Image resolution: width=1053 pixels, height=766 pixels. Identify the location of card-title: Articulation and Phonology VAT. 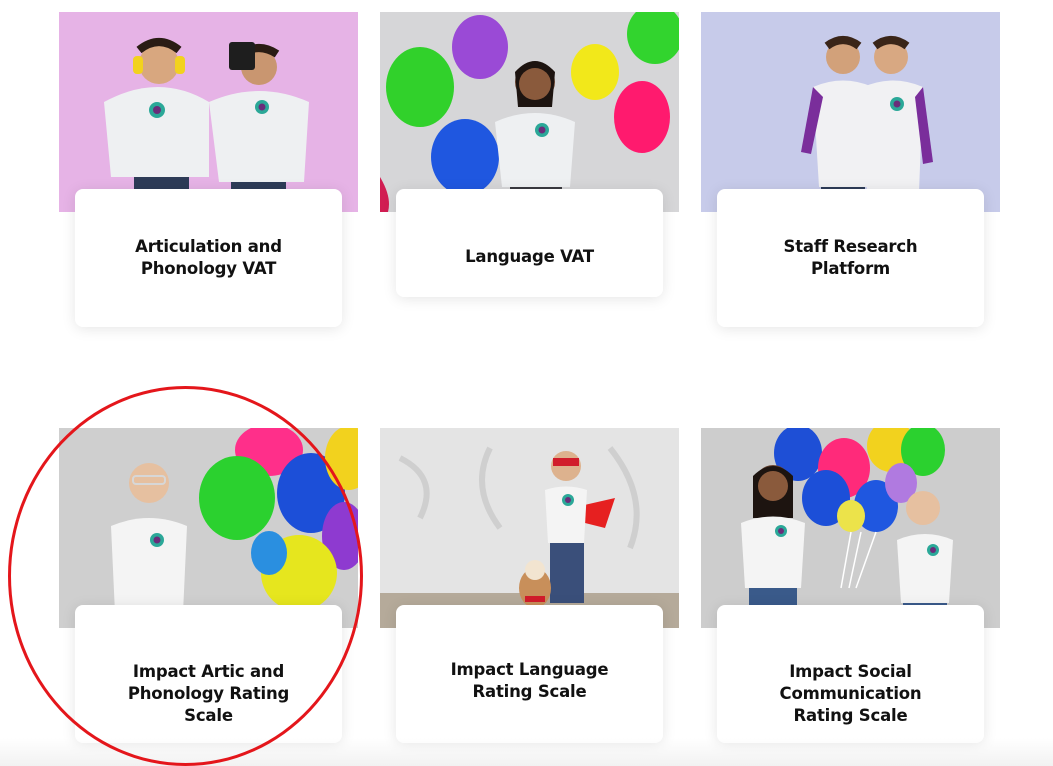
(208, 258).